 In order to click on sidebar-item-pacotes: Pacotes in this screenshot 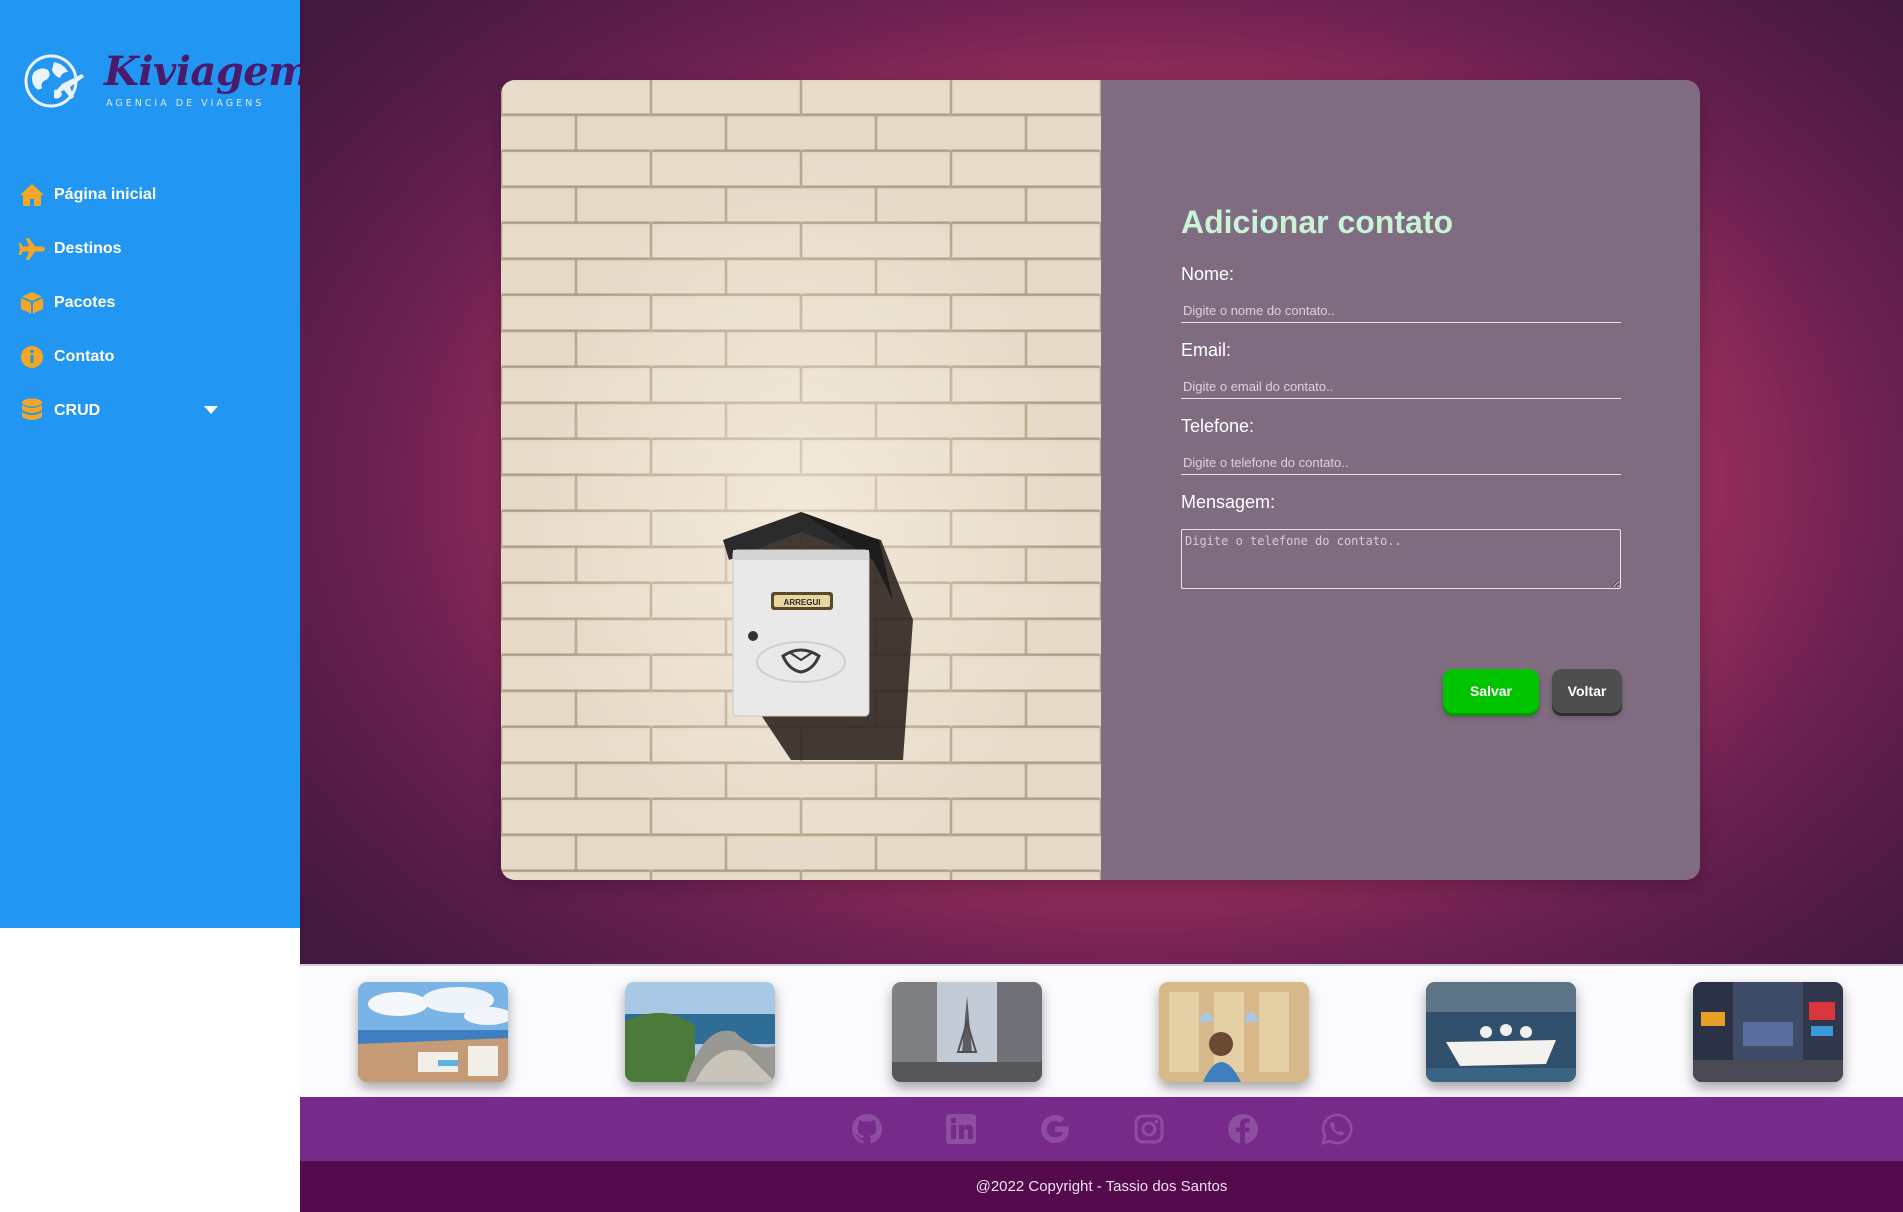, I will do `click(150, 303)`.